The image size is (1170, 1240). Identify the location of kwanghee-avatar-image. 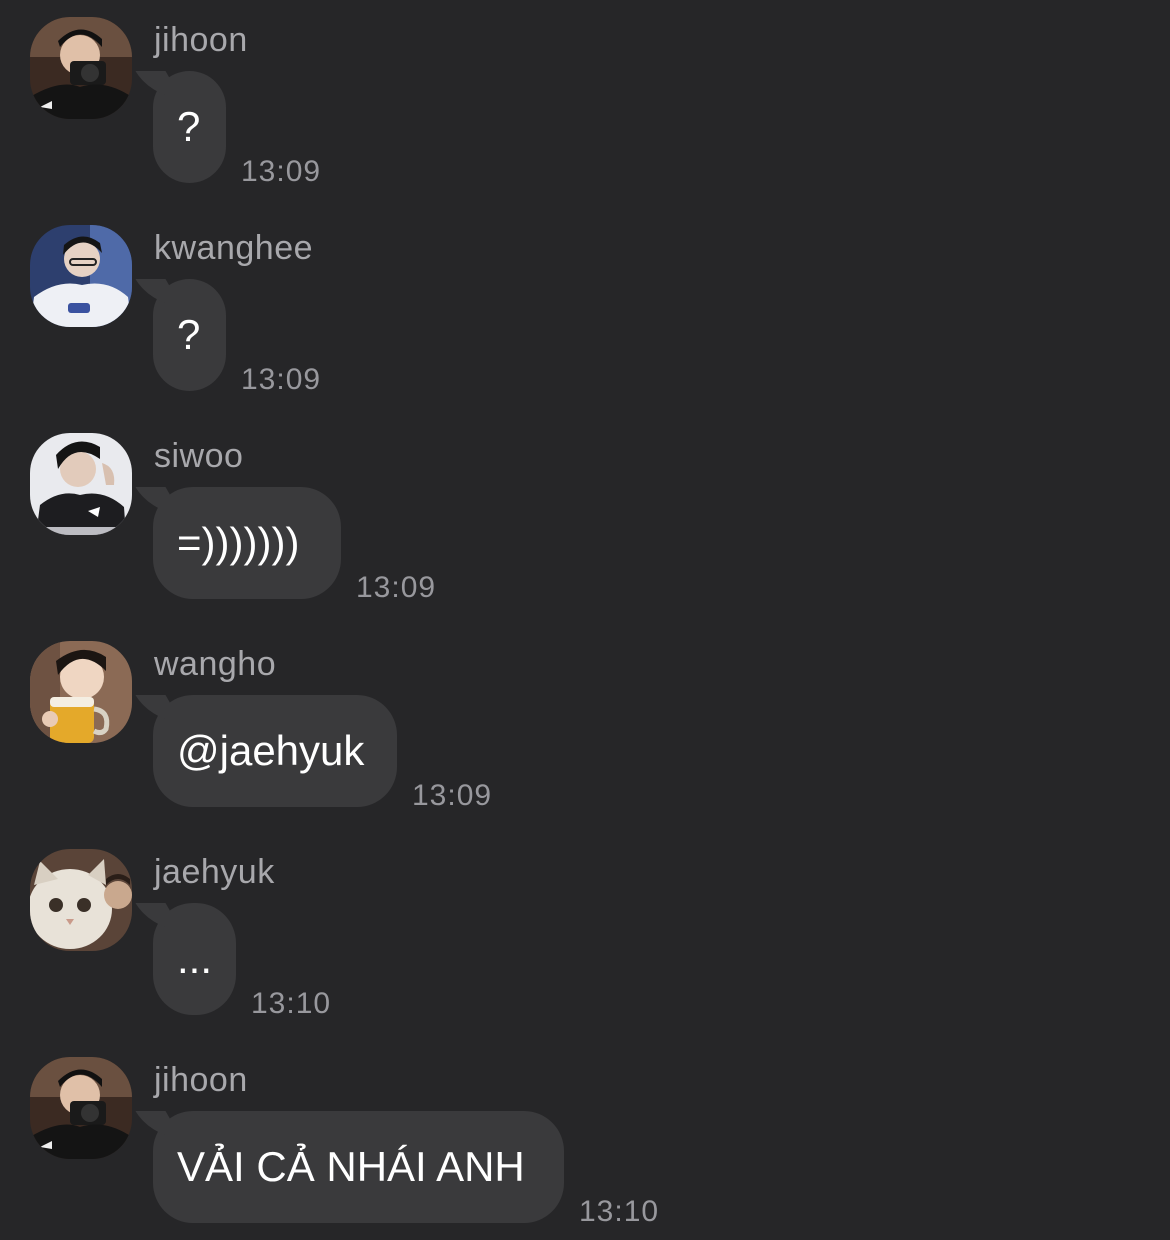
(81, 276).